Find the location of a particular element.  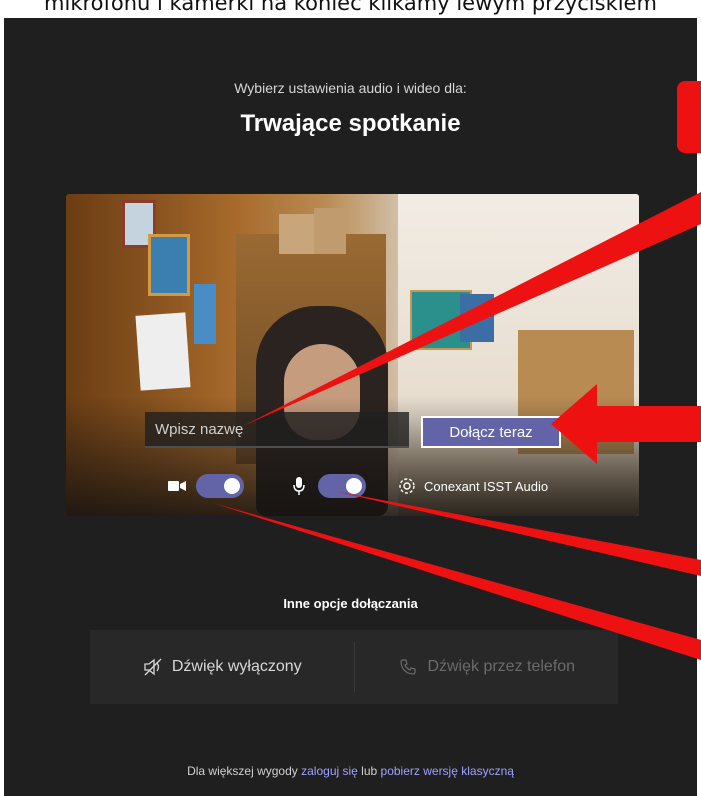

annotation-arrow-join is located at coordinates (626, 424).